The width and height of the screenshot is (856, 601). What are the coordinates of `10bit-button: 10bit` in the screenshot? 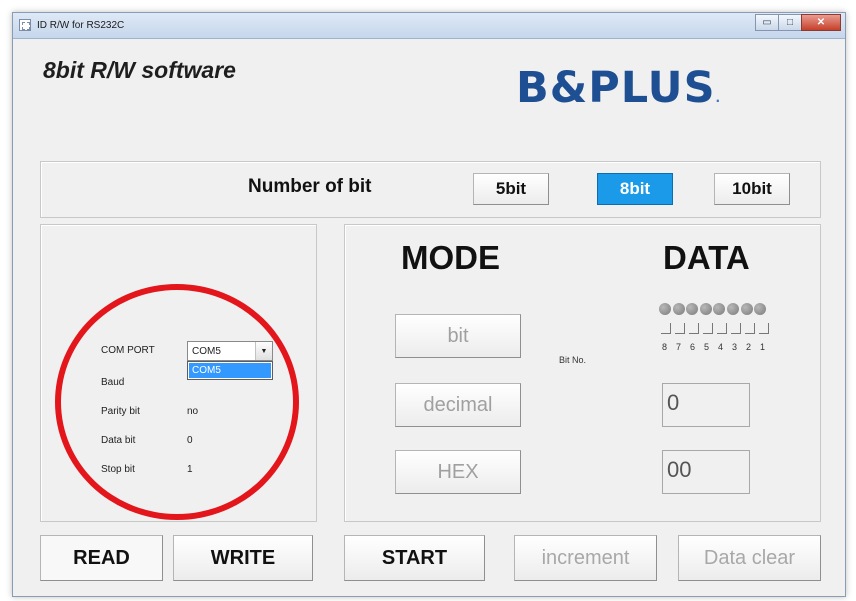 It's located at (752, 189).